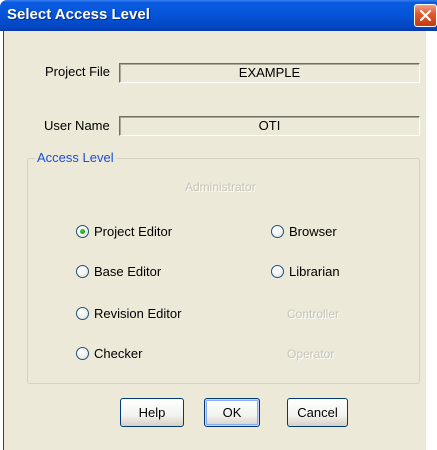  Describe the element at coordinates (313, 314) in the screenshot. I see `controller-option-disabled: Controller` at that location.